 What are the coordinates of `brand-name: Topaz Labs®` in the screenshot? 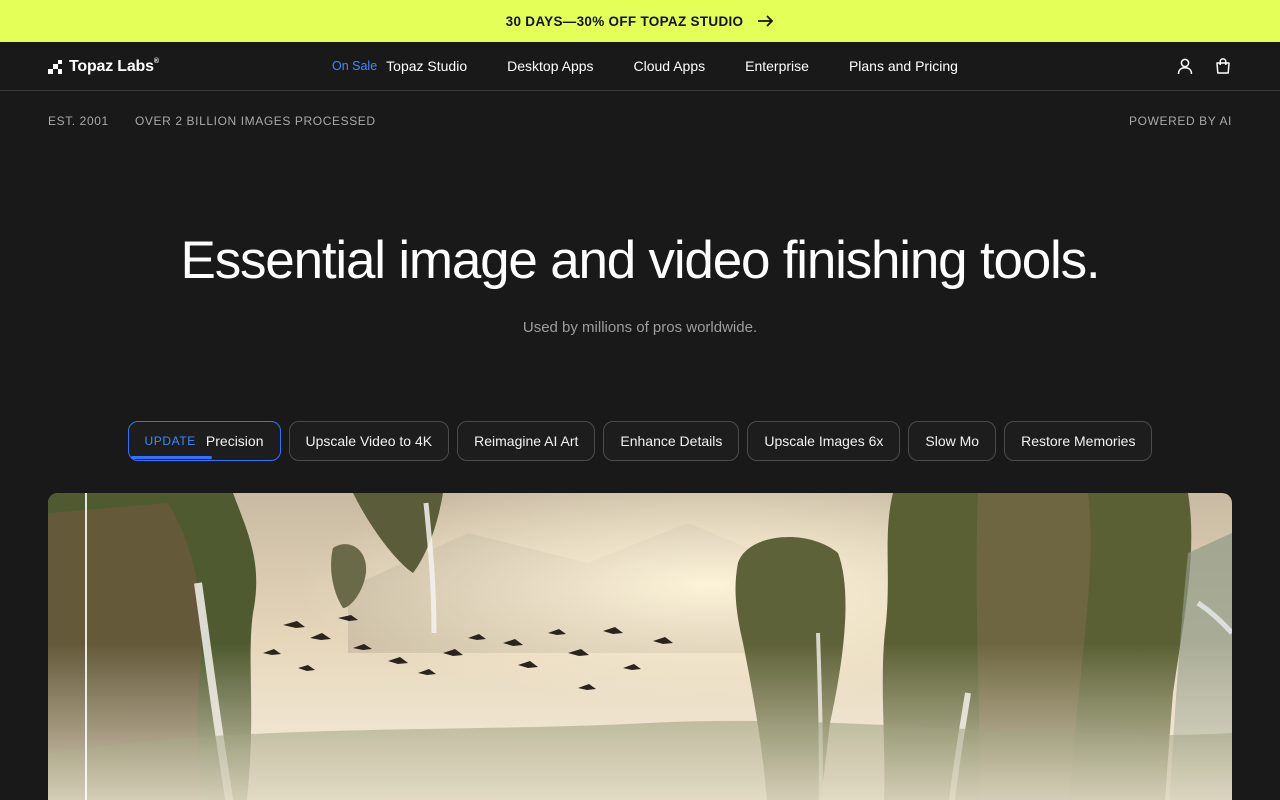 It's located at (114, 66).